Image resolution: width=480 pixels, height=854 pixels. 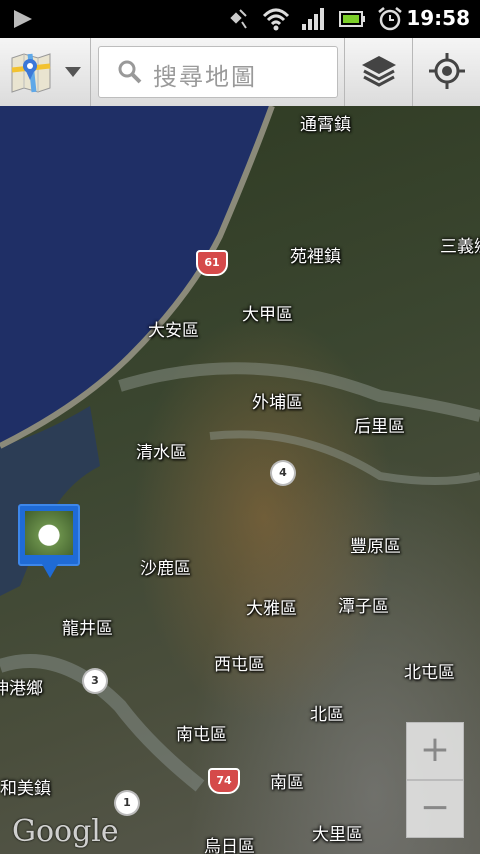 What do you see at coordinates (435, 751) in the screenshot?
I see `zoom-in-button: +` at bounding box center [435, 751].